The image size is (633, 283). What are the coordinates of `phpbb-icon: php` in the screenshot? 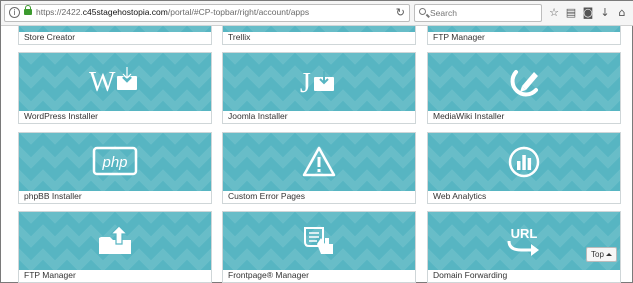 It's located at (115, 161).